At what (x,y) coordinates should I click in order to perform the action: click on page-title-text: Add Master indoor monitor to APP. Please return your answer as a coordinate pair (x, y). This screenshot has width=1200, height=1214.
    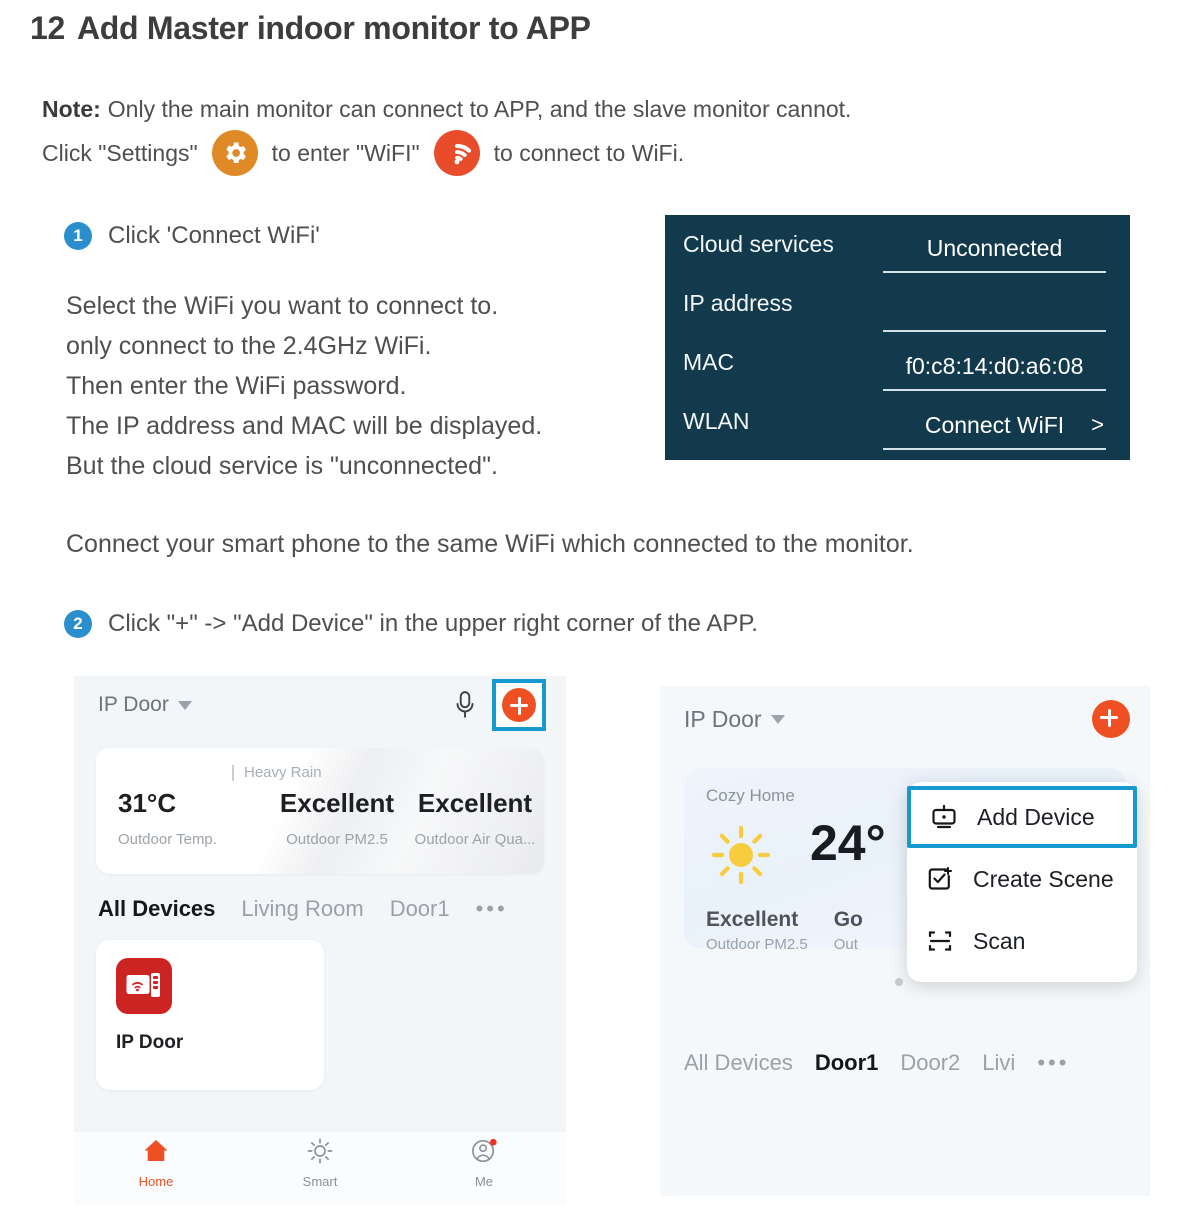
    Looking at the image, I should click on (334, 28).